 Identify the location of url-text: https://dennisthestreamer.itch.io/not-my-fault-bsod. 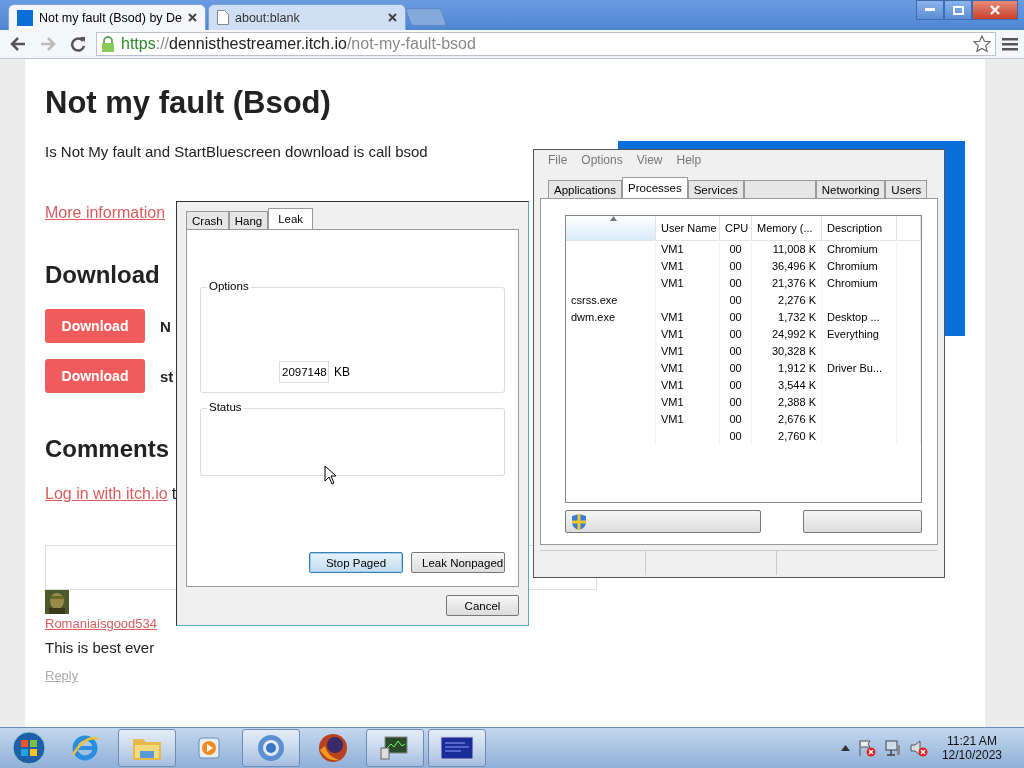
(298, 44).